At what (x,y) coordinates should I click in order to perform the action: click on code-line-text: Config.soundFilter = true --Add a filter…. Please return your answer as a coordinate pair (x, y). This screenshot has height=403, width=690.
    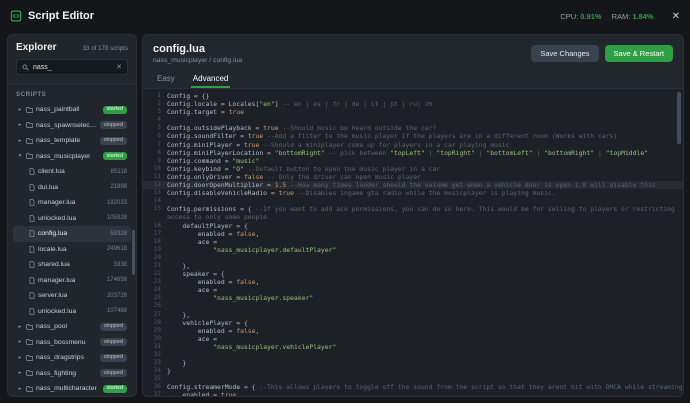
    Looking at the image, I should click on (425, 136).